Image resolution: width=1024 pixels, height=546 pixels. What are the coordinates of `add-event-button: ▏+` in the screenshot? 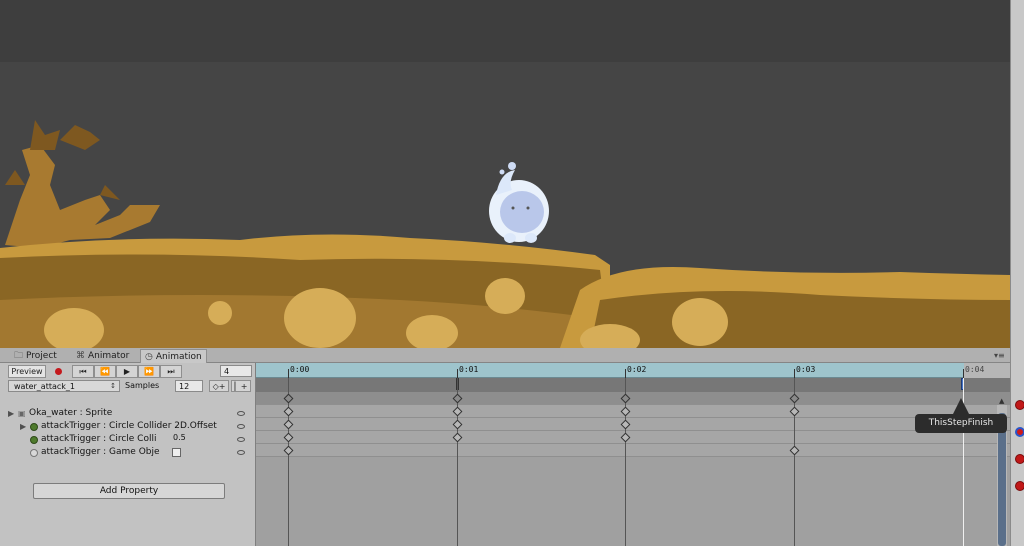 It's located at (241, 386).